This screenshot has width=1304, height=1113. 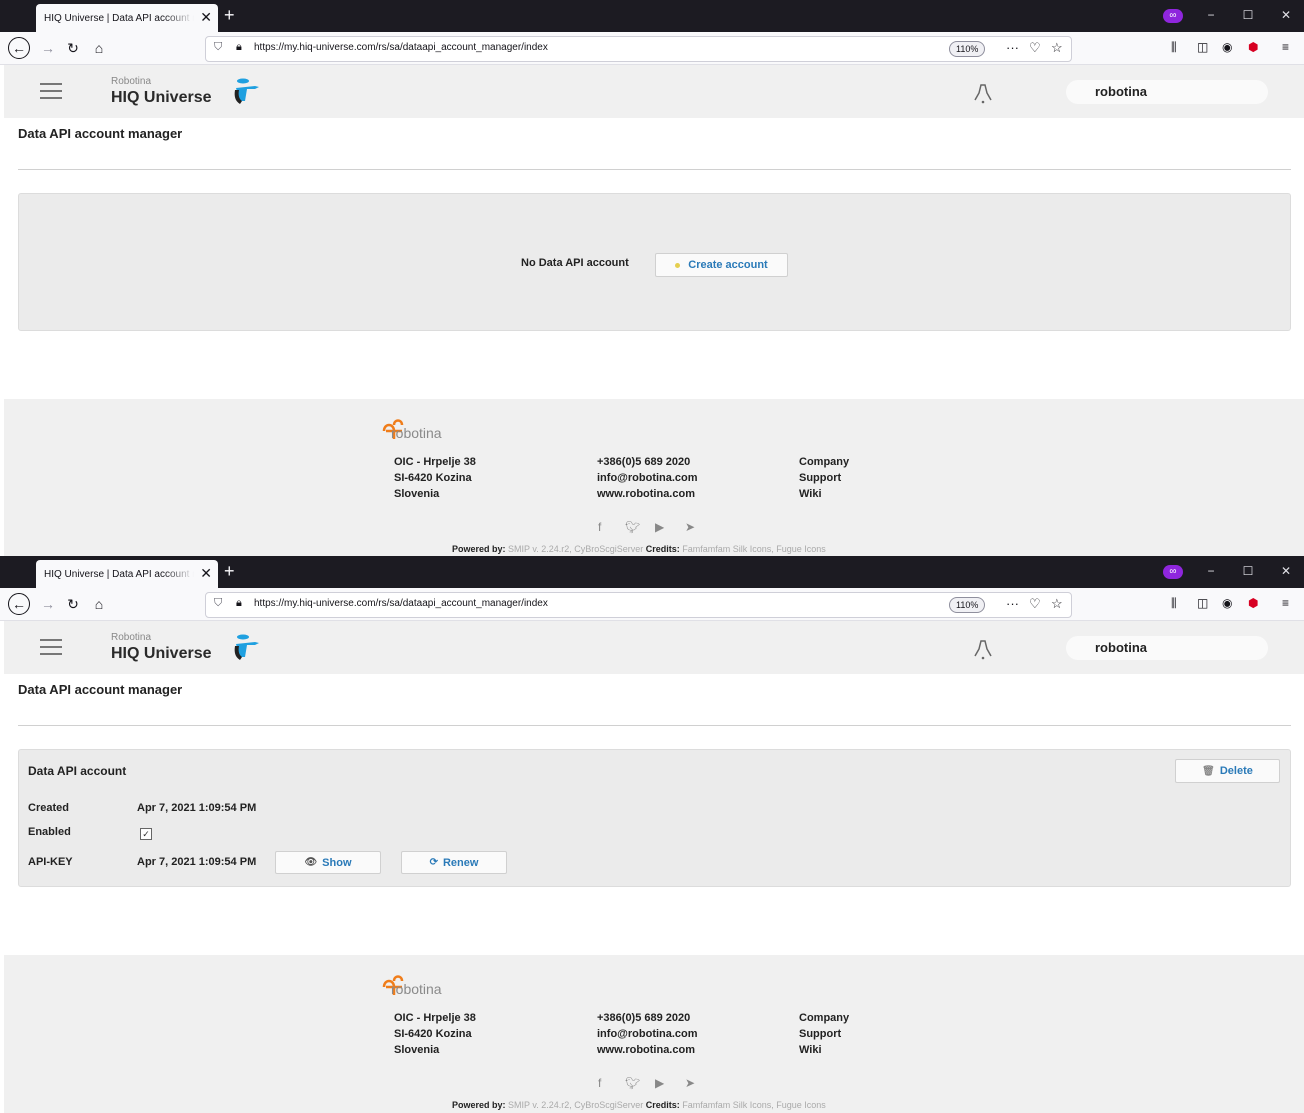 What do you see at coordinates (678, 265) in the screenshot?
I see `create-bullet-icon` at bounding box center [678, 265].